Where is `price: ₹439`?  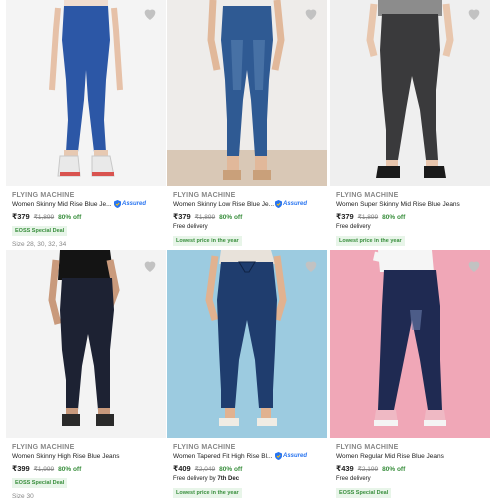
price: ₹439 is located at coordinates (345, 468).